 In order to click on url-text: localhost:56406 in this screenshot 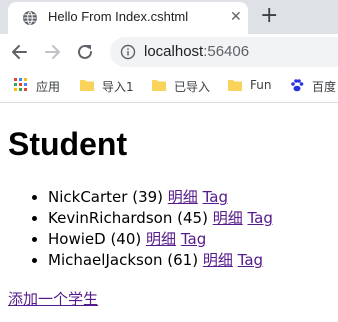, I will do `click(196, 51)`.